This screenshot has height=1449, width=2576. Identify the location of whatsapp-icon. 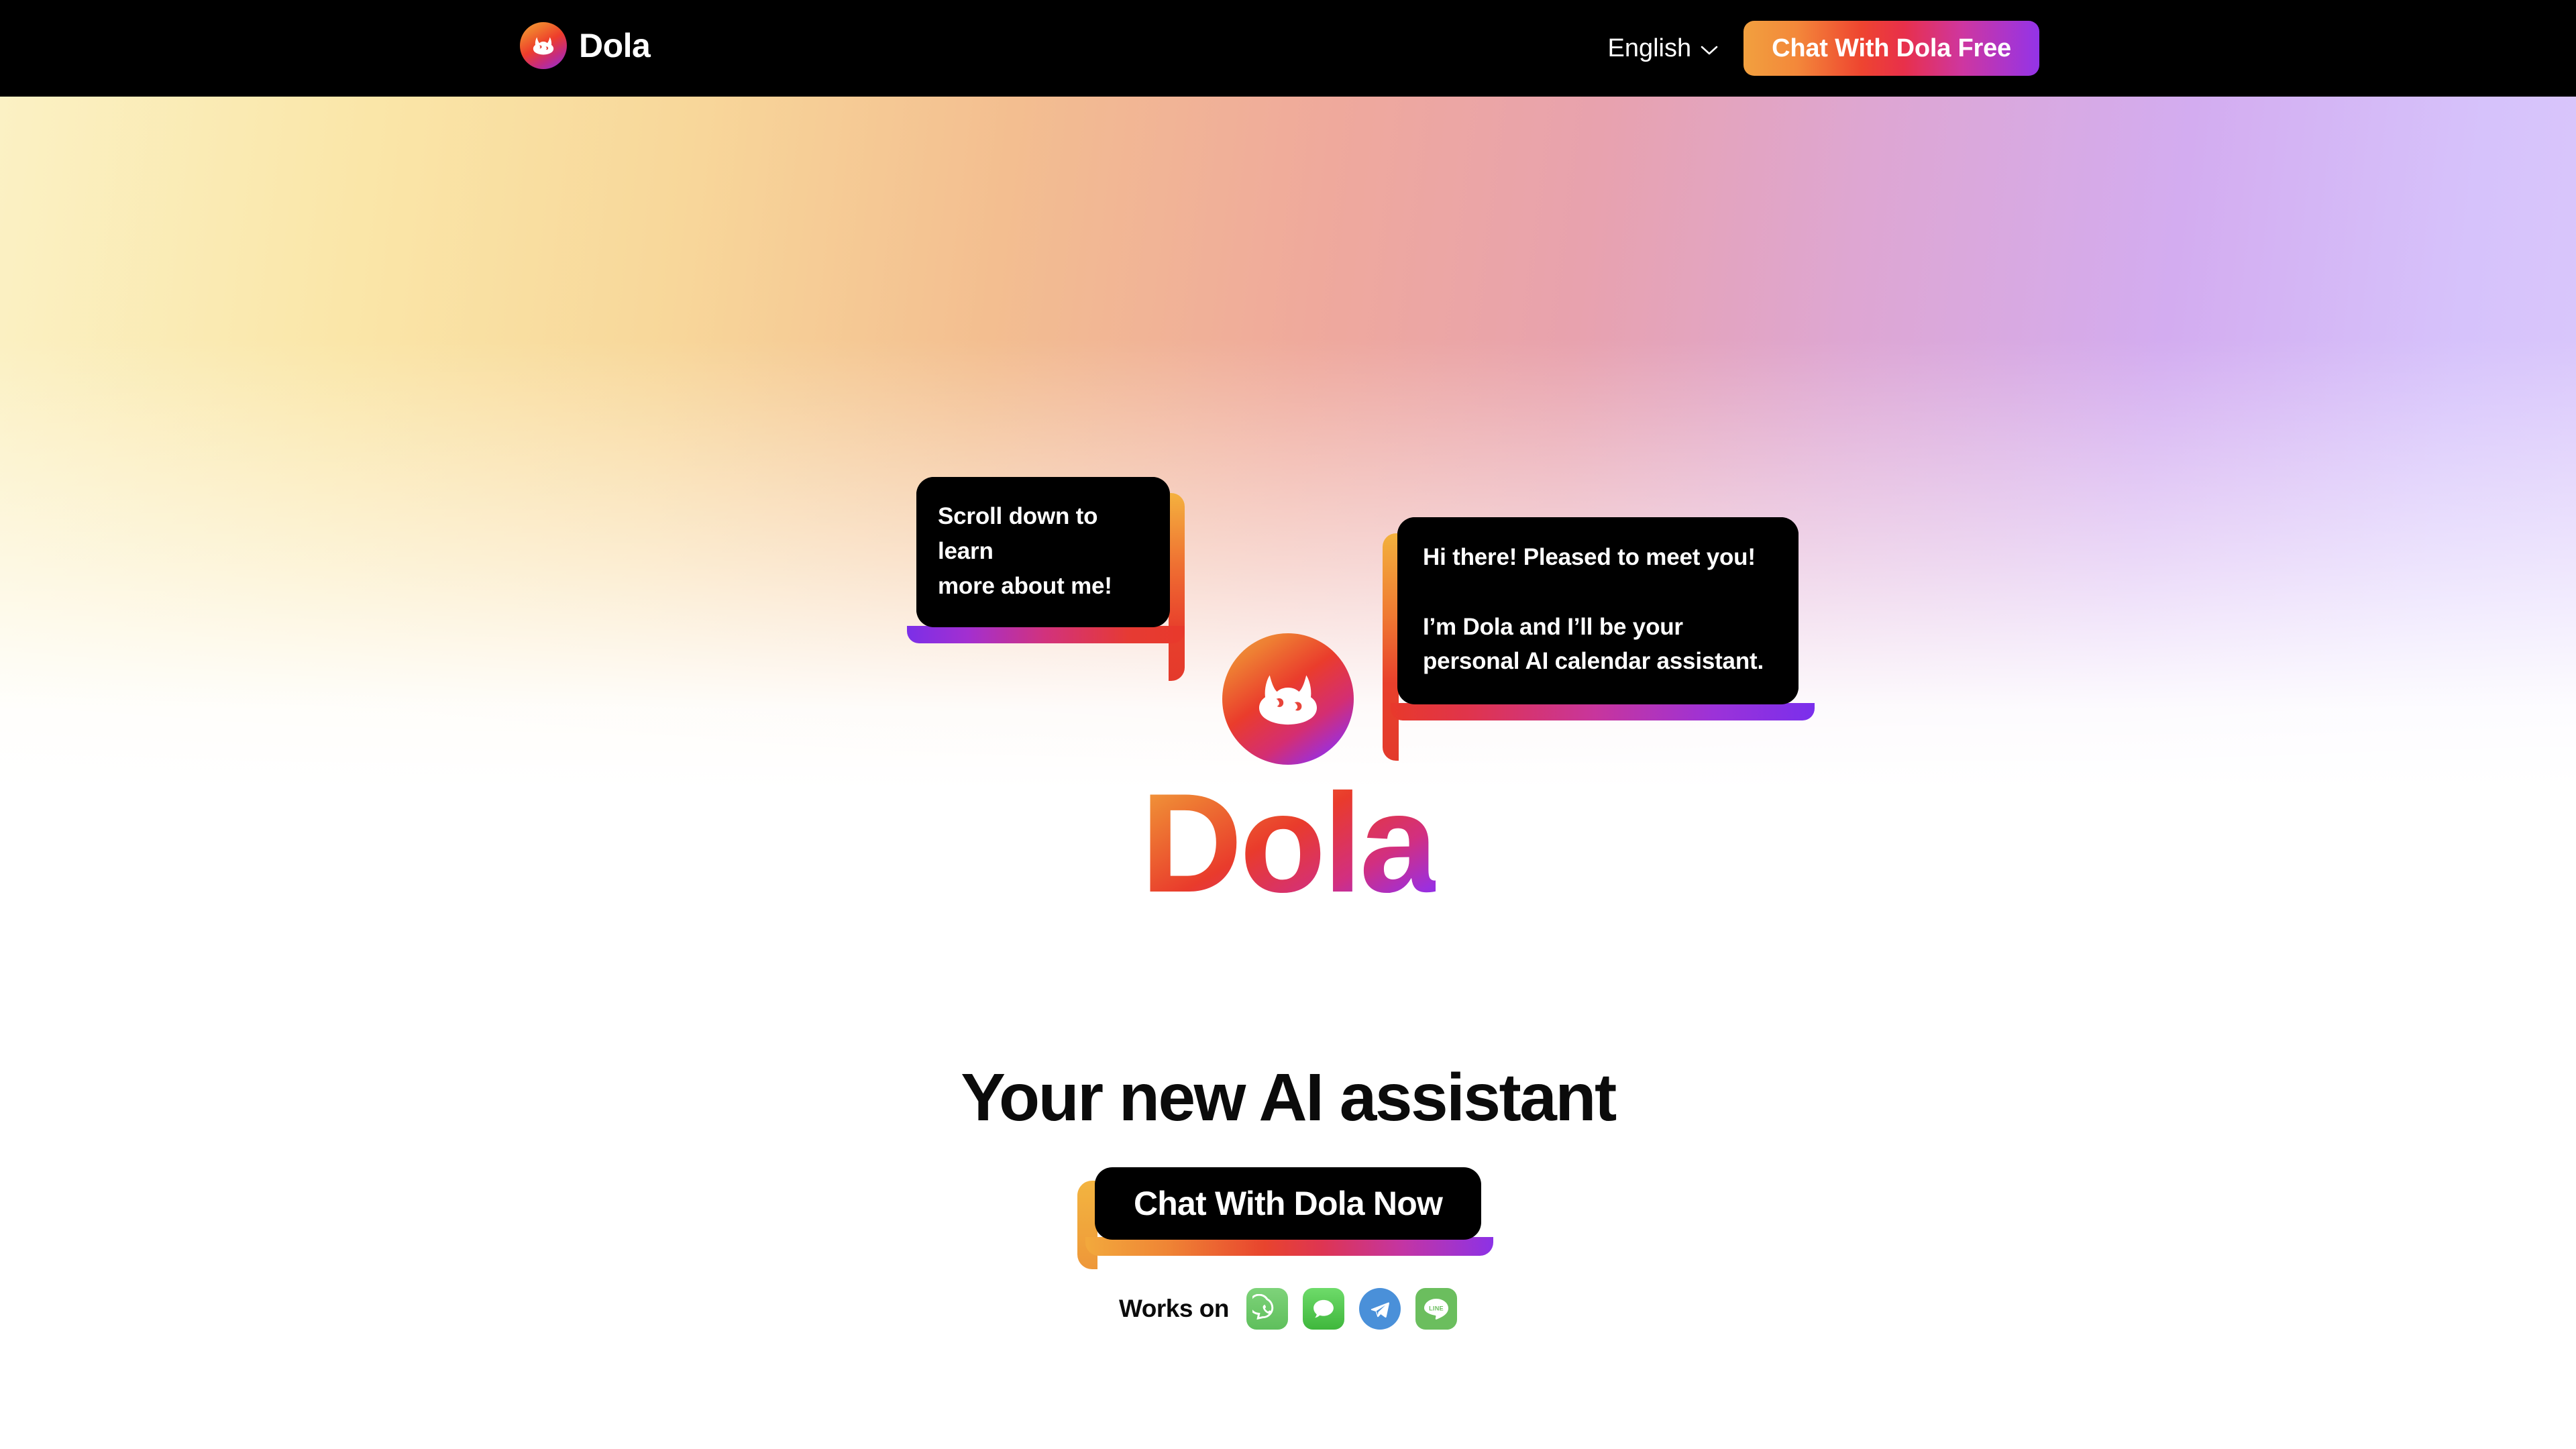
(1267, 1309).